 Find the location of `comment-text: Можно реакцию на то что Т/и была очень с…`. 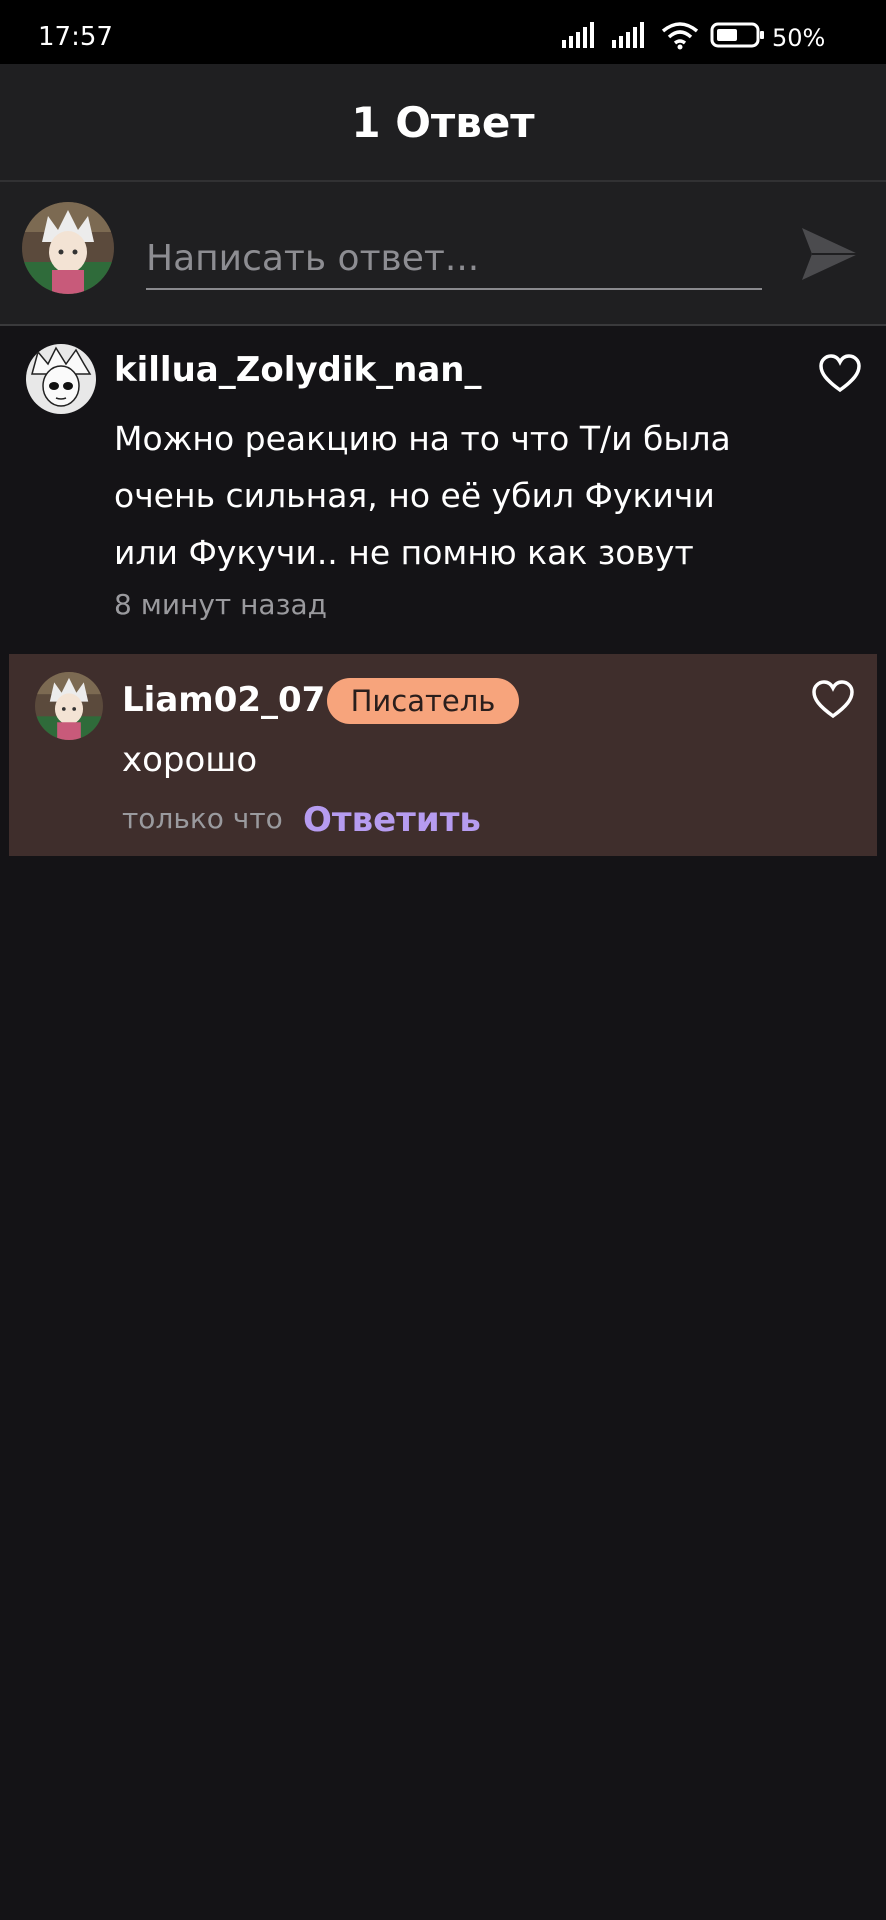

comment-text: Можно реакцию на то что Т/и была очень с… is located at coordinates (422, 495).